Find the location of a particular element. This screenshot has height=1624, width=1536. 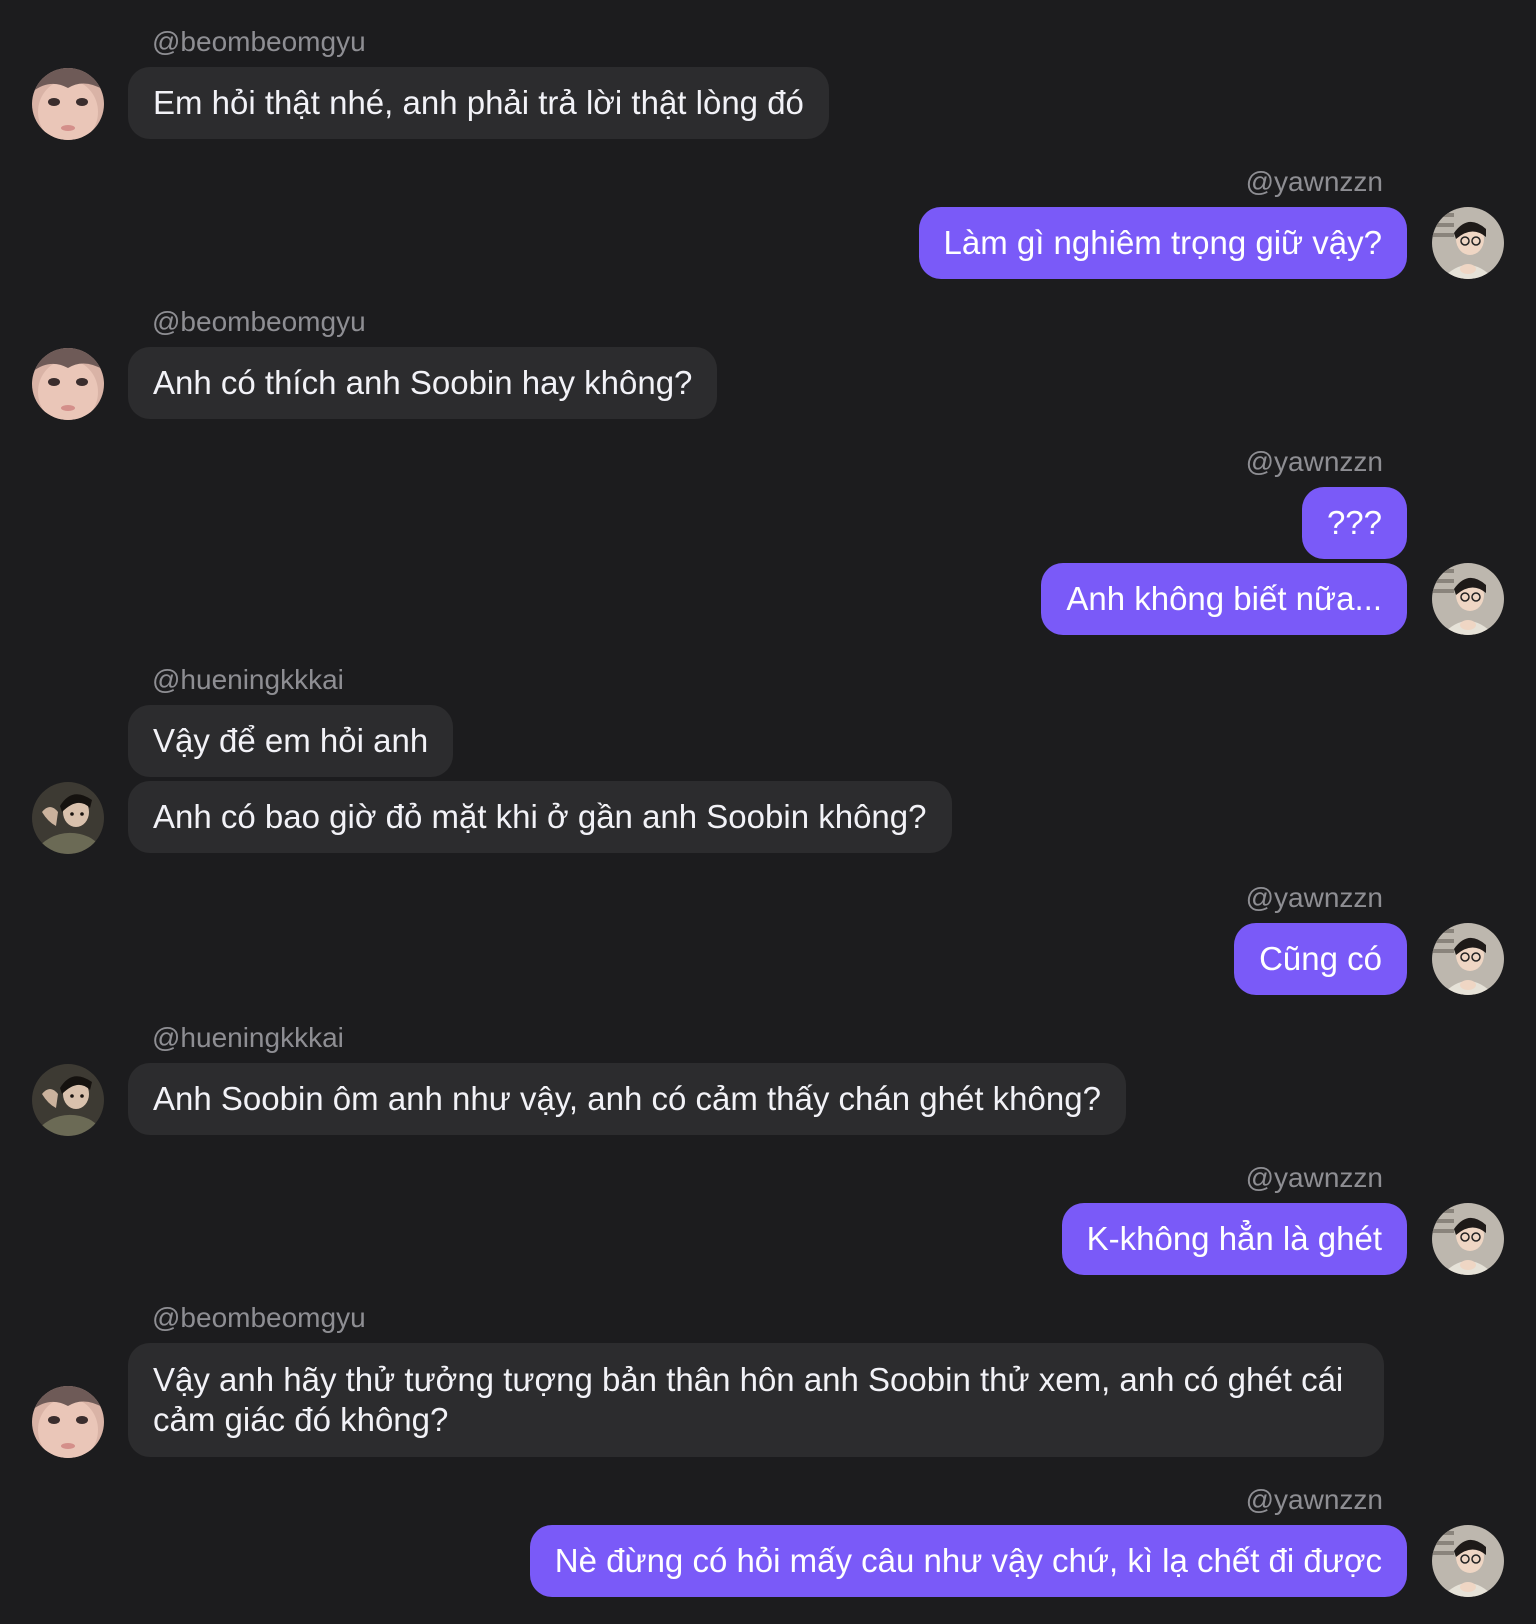

message-bubble: Làm gì nghiêm trọng giữ vậy? is located at coordinates (1162, 243).